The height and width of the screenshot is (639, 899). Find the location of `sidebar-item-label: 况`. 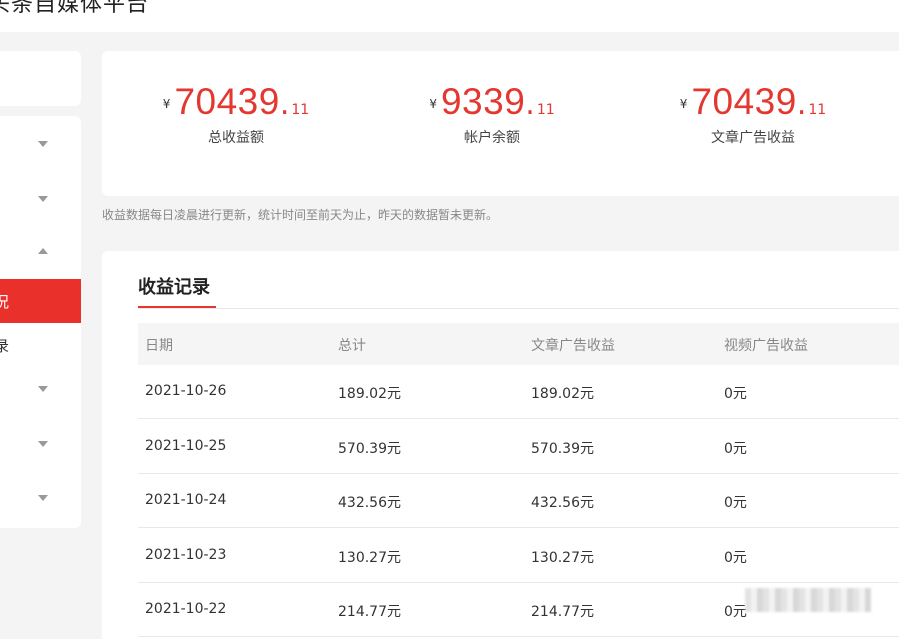

sidebar-item-label: 况 is located at coordinates (5, 302).